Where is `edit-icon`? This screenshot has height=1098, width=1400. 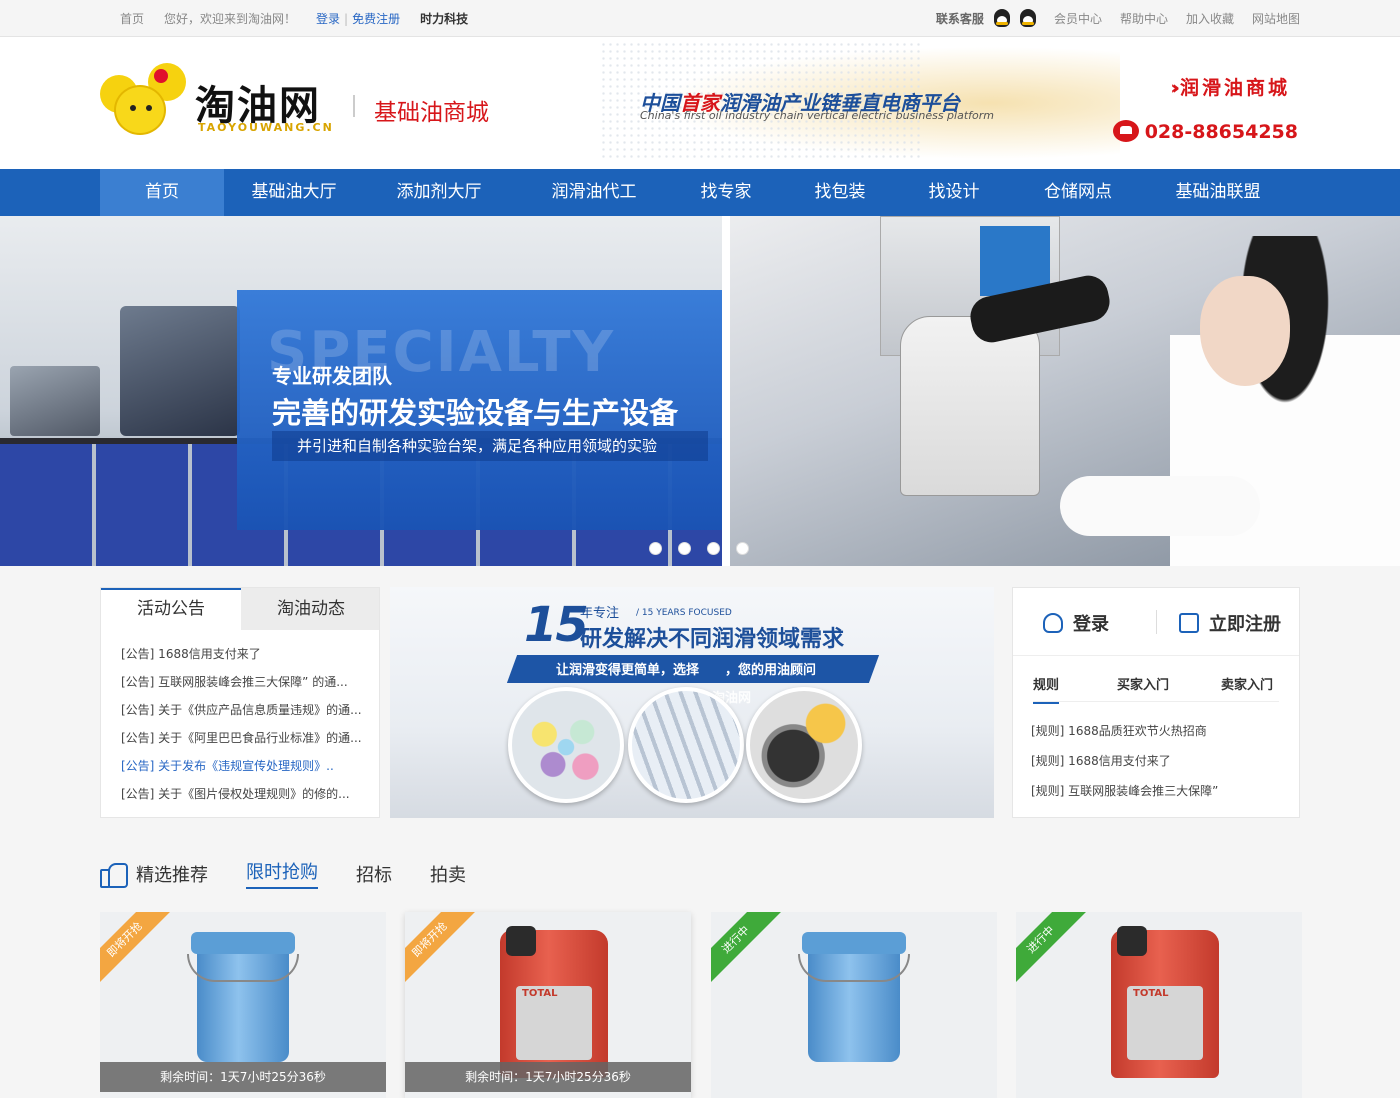 edit-icon is located at coordinates (1189, 623).